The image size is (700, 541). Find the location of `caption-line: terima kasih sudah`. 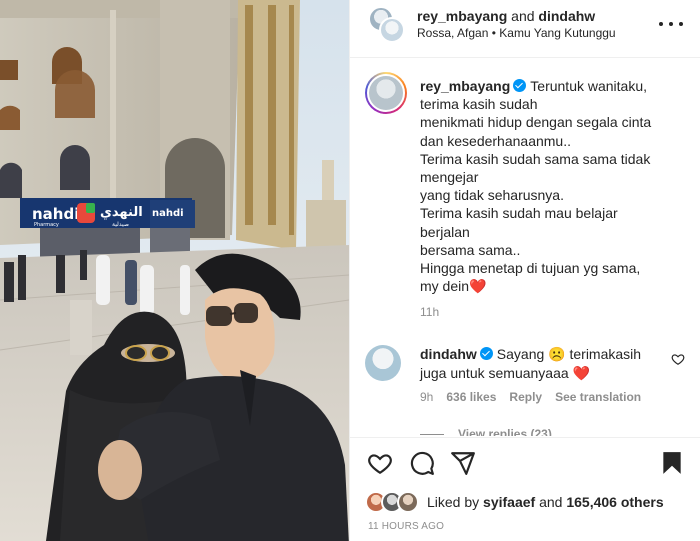

caption-line: terima kasih sudah is located at coordinates (479, 104).